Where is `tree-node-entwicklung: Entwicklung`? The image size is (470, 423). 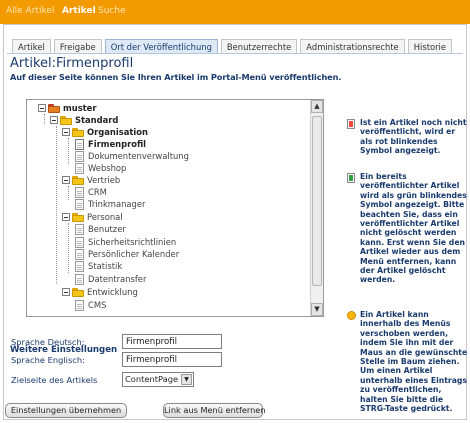
tree-node-entwicklung: Entwicklung is located at coordinates (100, 292).